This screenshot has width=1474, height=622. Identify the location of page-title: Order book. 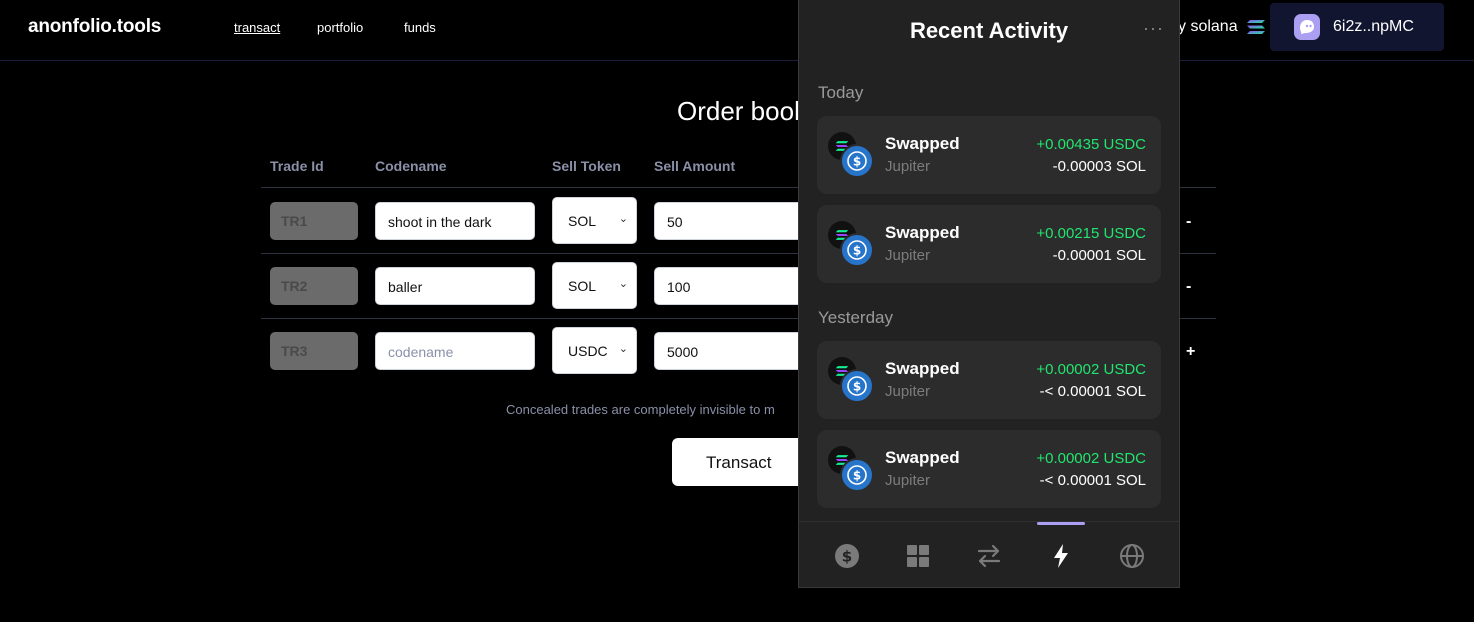
(742, 111).